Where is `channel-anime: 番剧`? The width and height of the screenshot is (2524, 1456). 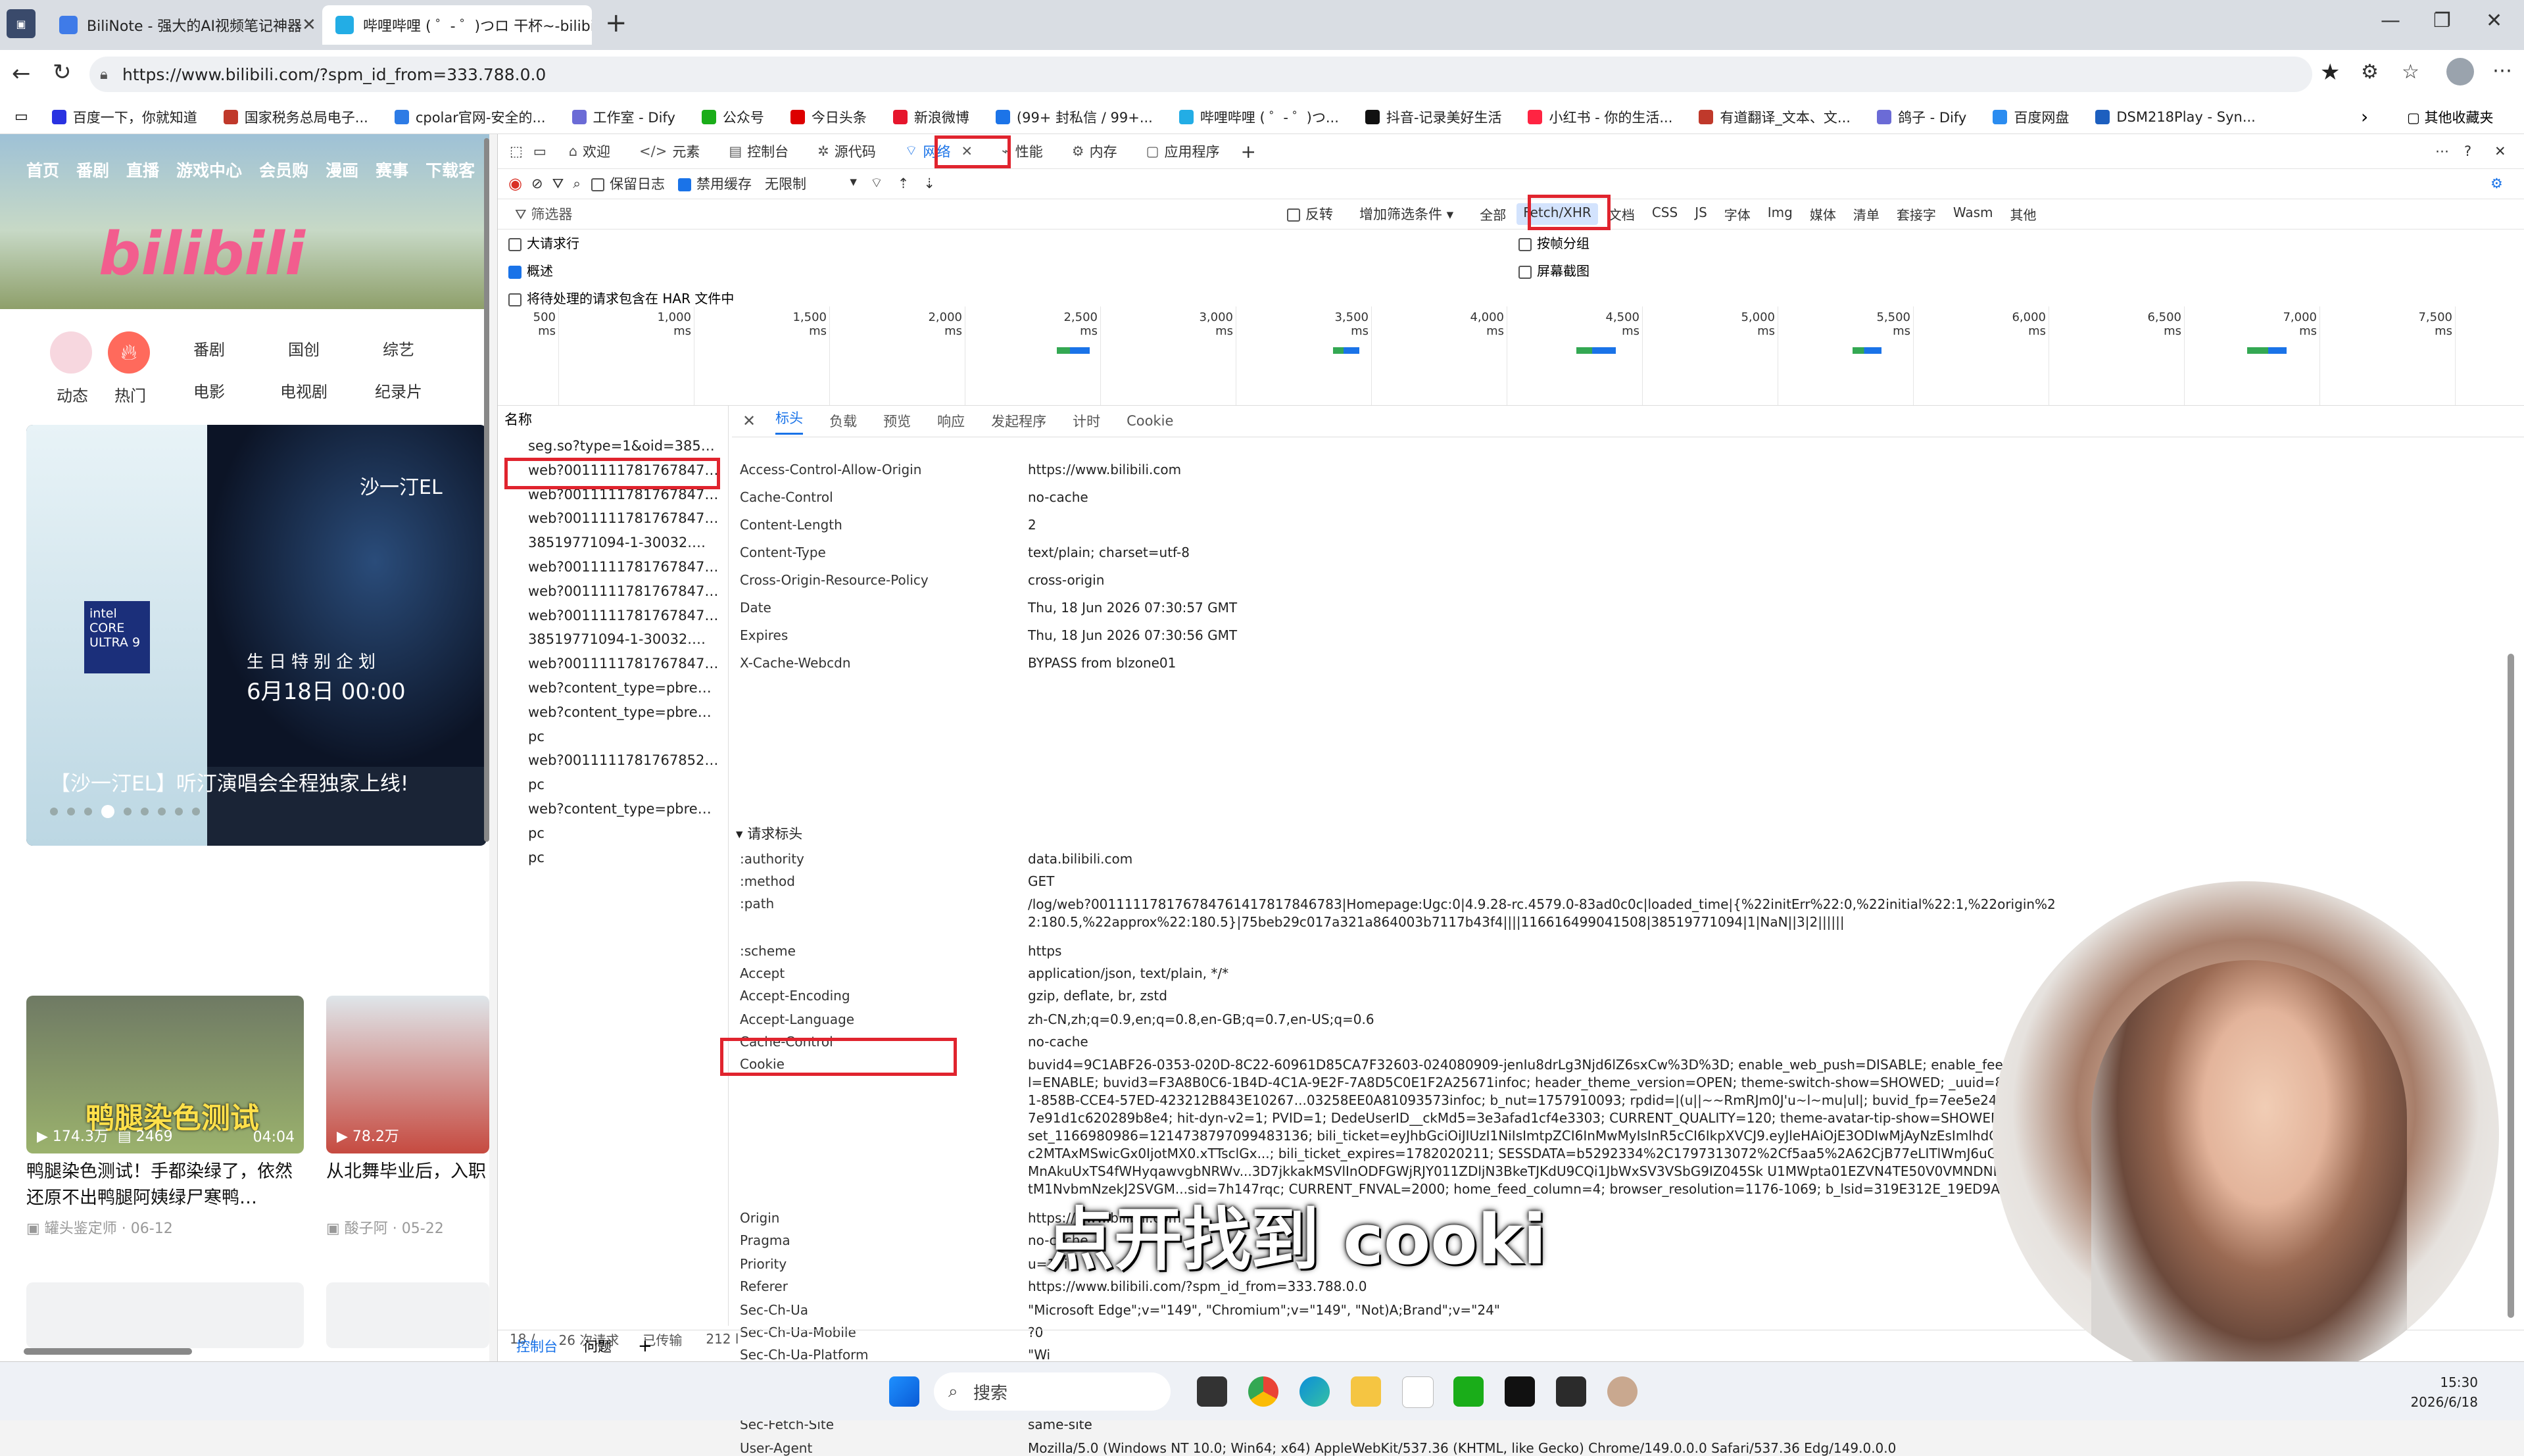 channel-anime: 番剧 is located at coordinates (209, 348).